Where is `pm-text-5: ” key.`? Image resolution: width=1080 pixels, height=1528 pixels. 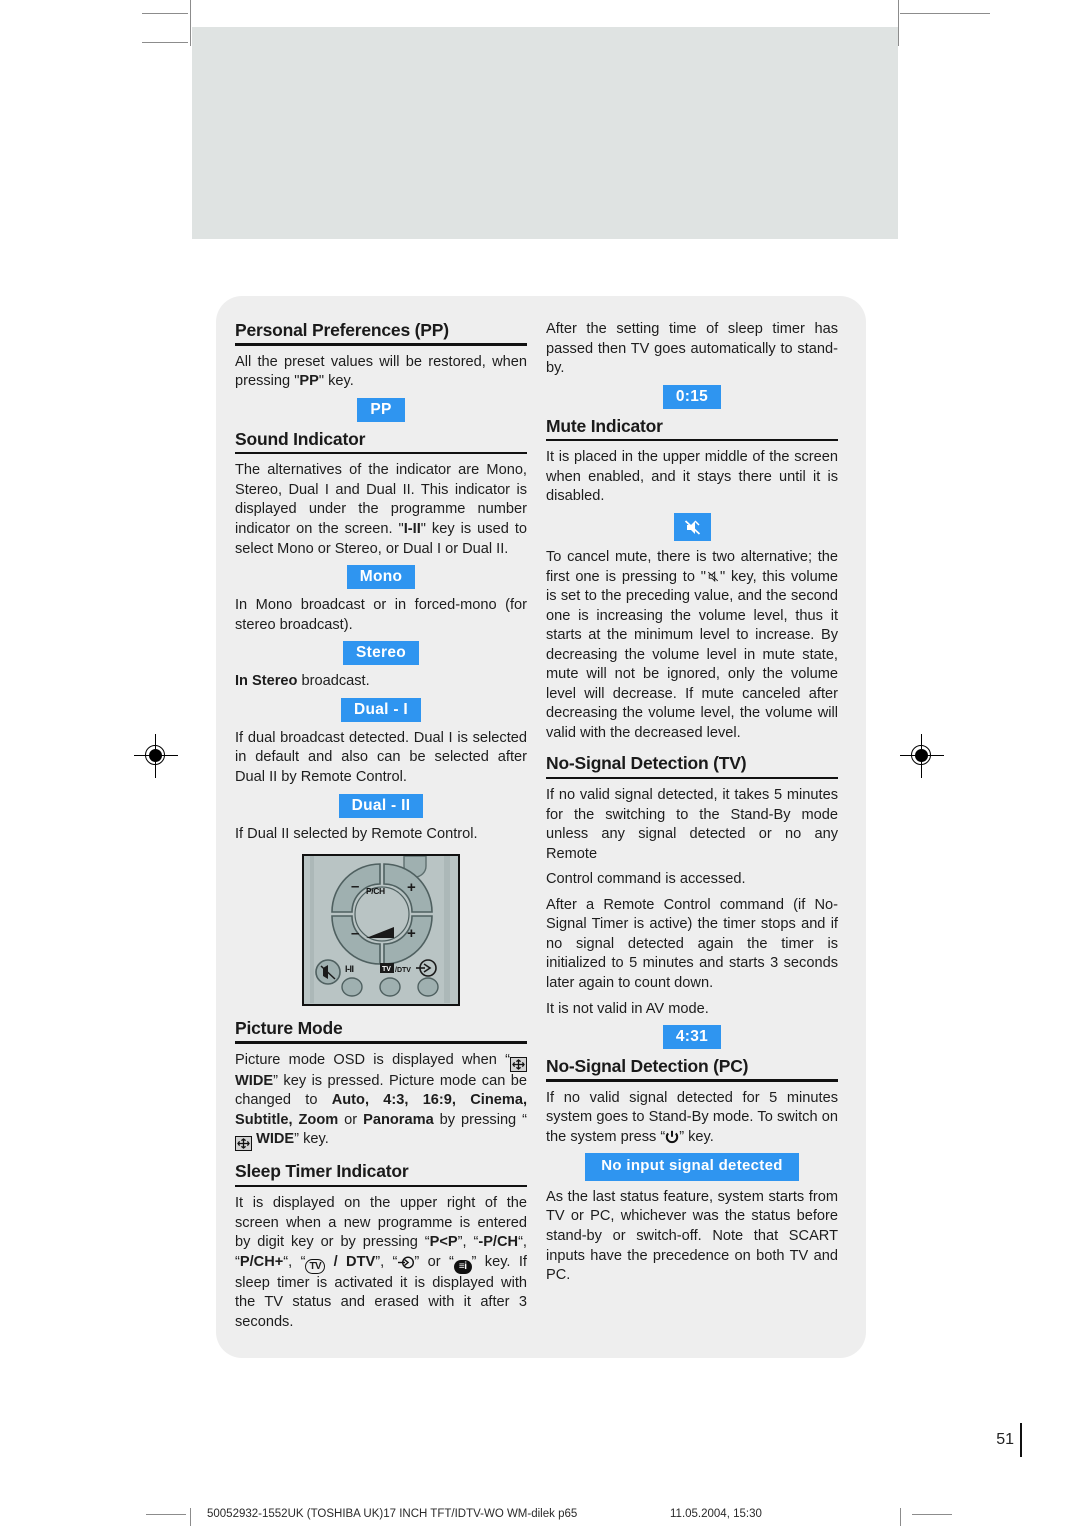 pm-text-5: ” key. is located at coordinates (311, 1139).